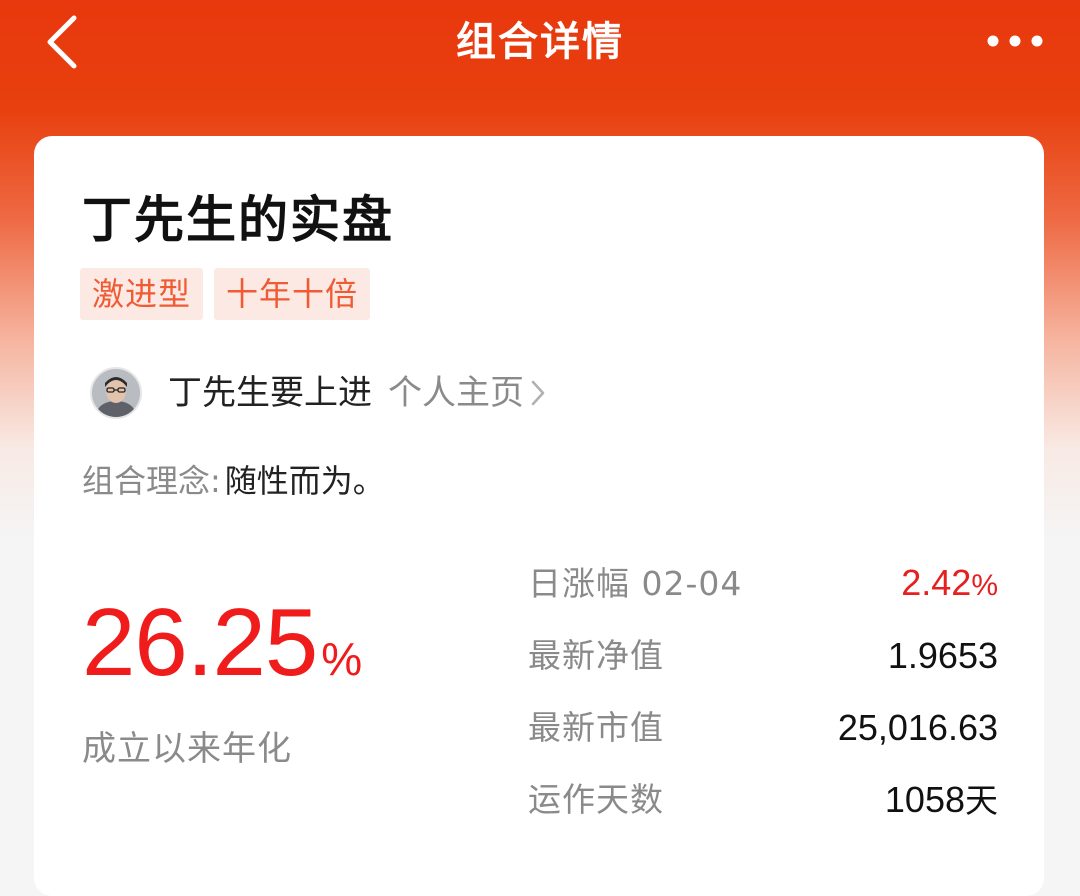 This screenshot has height=896, width=1080. I want to click on author-row: 丁先生要上进 个人主页, so click(318, 393).